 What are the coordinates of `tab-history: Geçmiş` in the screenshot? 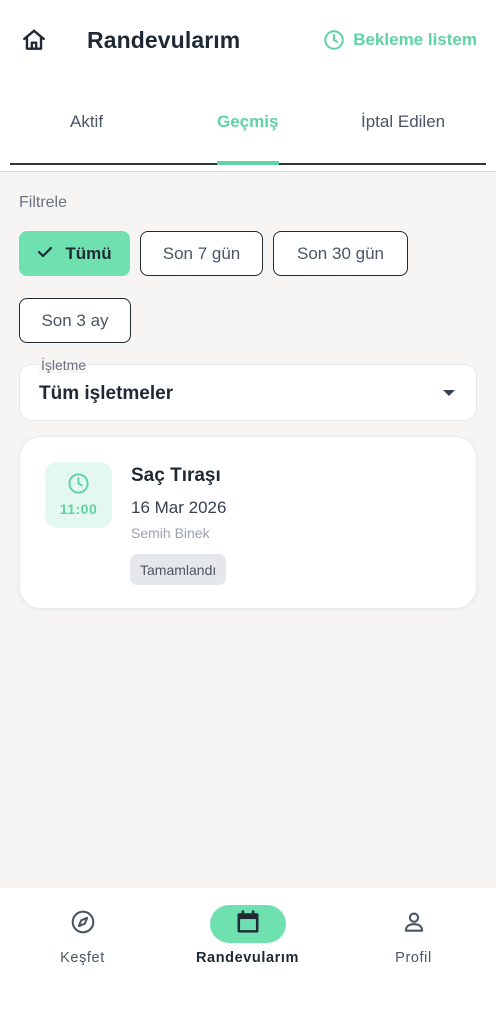 It's located at (247, 122).